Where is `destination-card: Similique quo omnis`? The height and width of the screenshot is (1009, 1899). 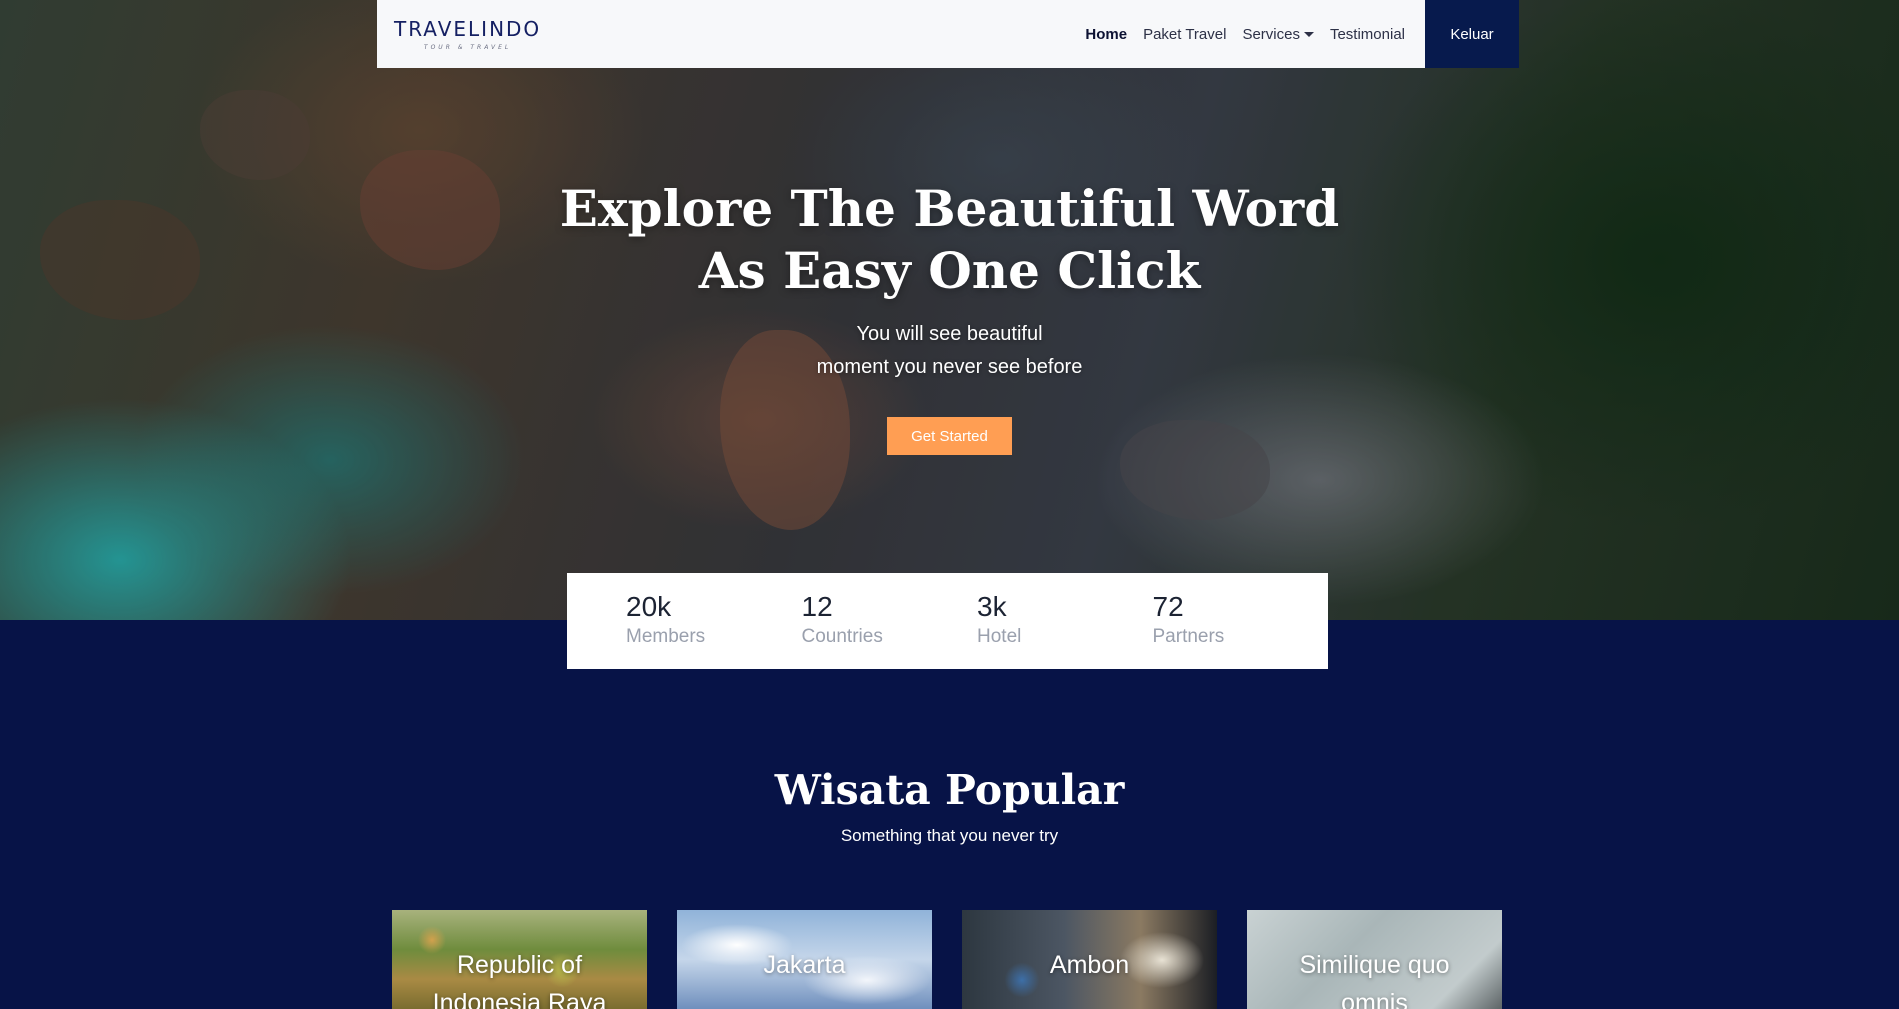
destination-card: Similique quo omnis is located at coordinates (1374, 959).